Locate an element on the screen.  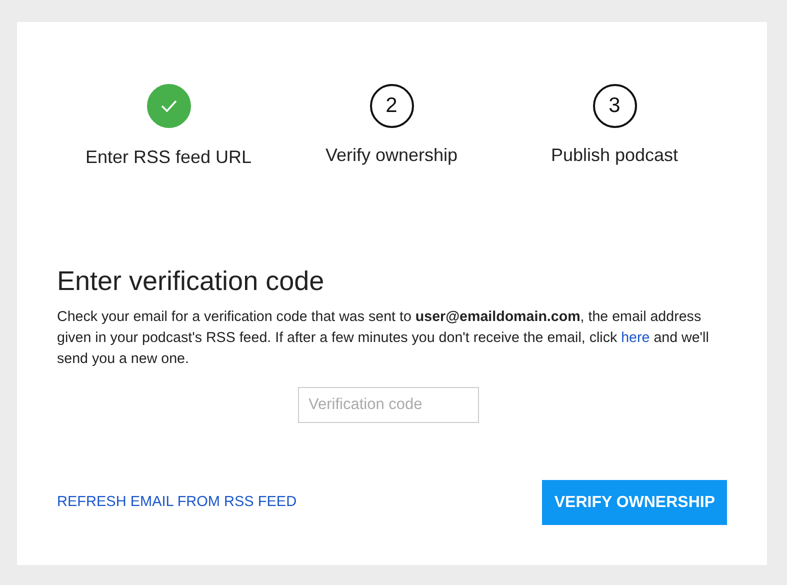
here-link: here is located at coordinates (635, 338).